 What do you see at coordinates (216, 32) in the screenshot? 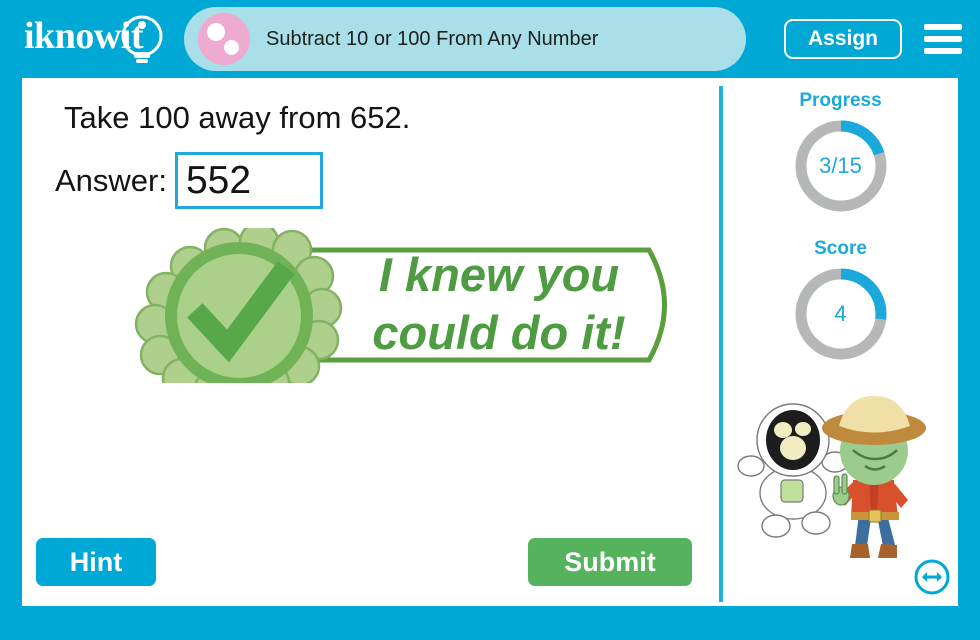
I see `dot-large` at bounding box center [216, 32].